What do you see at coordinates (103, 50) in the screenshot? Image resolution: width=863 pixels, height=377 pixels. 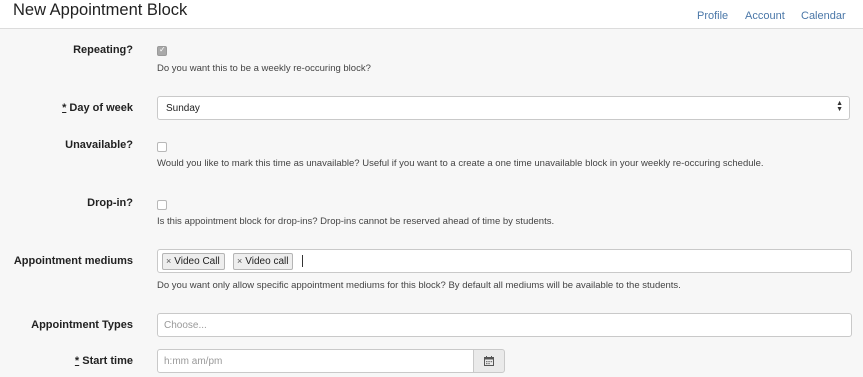 I see `repeating-label: Repeating?` at bounding box center [103, 50].